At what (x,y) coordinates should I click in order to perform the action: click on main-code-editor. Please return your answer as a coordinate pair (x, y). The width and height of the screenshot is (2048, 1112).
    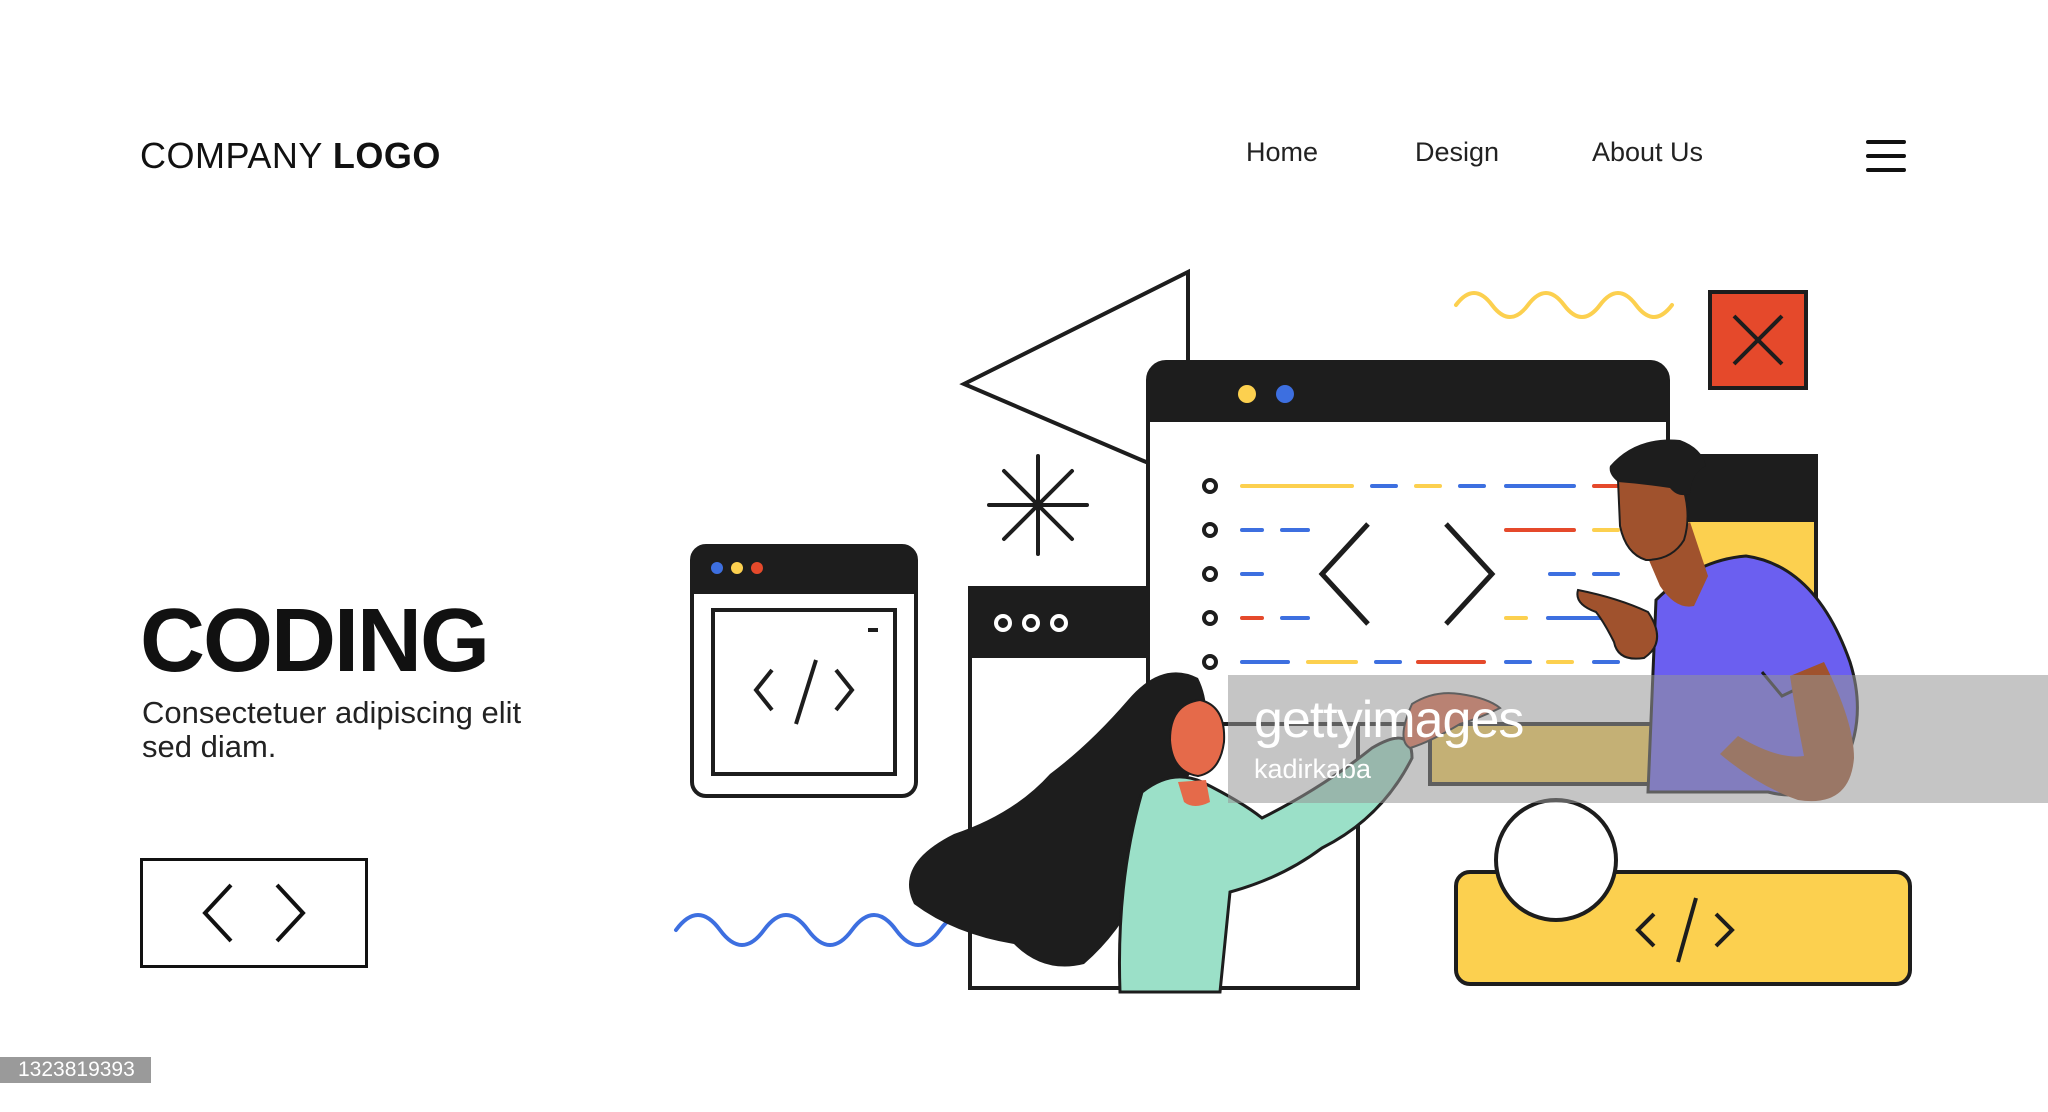
    Looking at the image, I should click on (1408, 543).